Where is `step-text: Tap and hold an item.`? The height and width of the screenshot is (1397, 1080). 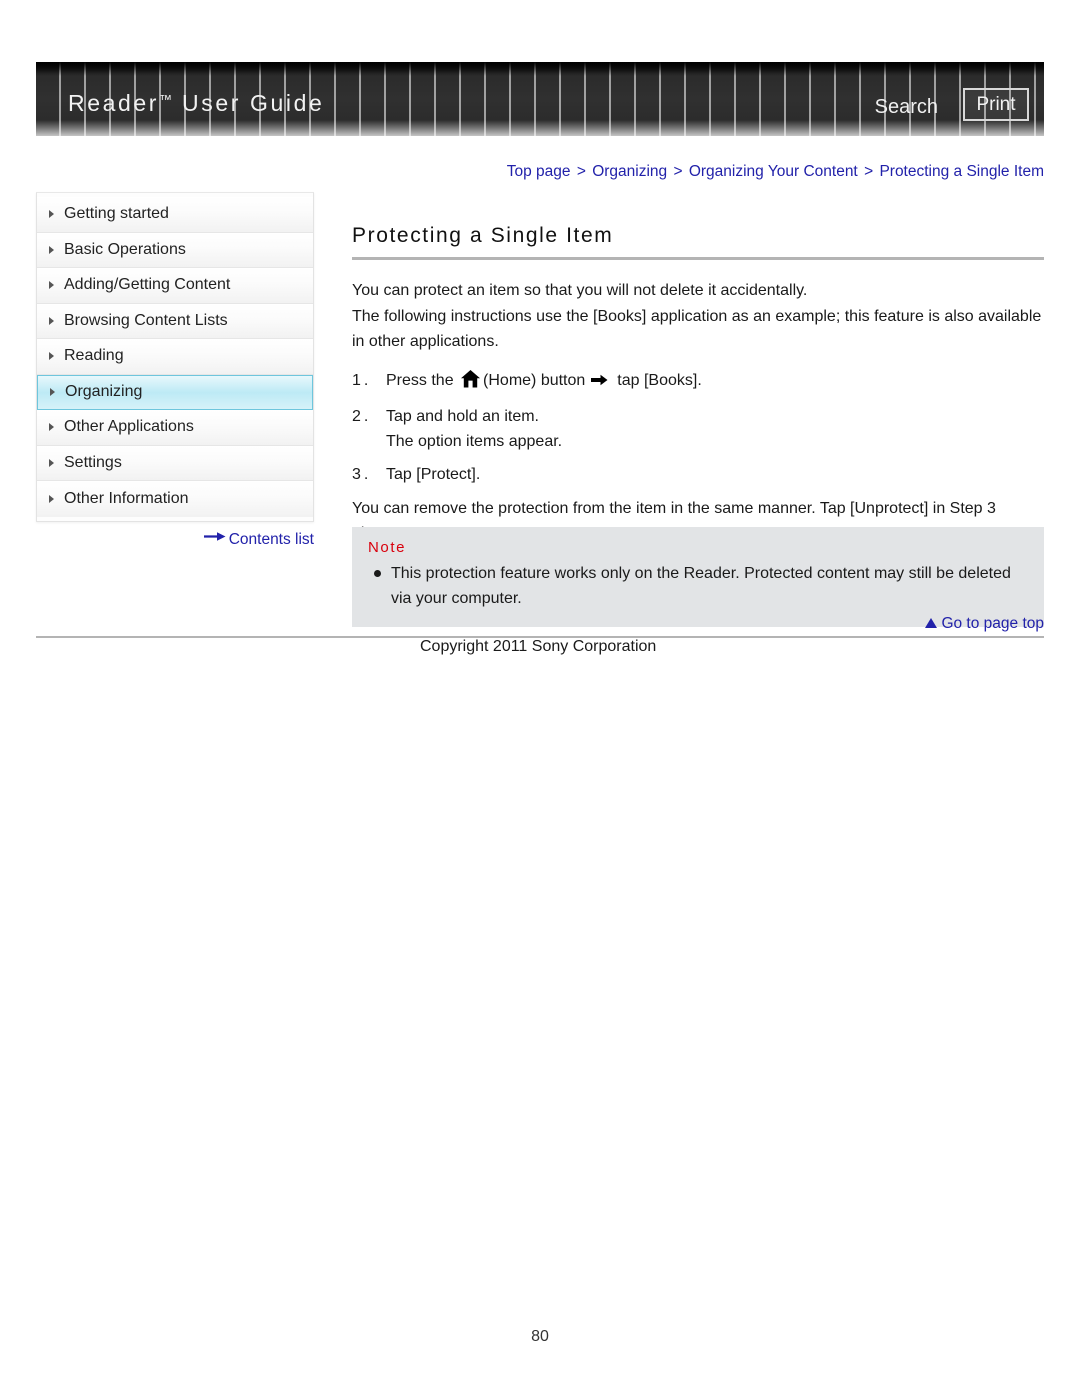 step-text: Tap and hold an item. is located at coordinates (462, 416).